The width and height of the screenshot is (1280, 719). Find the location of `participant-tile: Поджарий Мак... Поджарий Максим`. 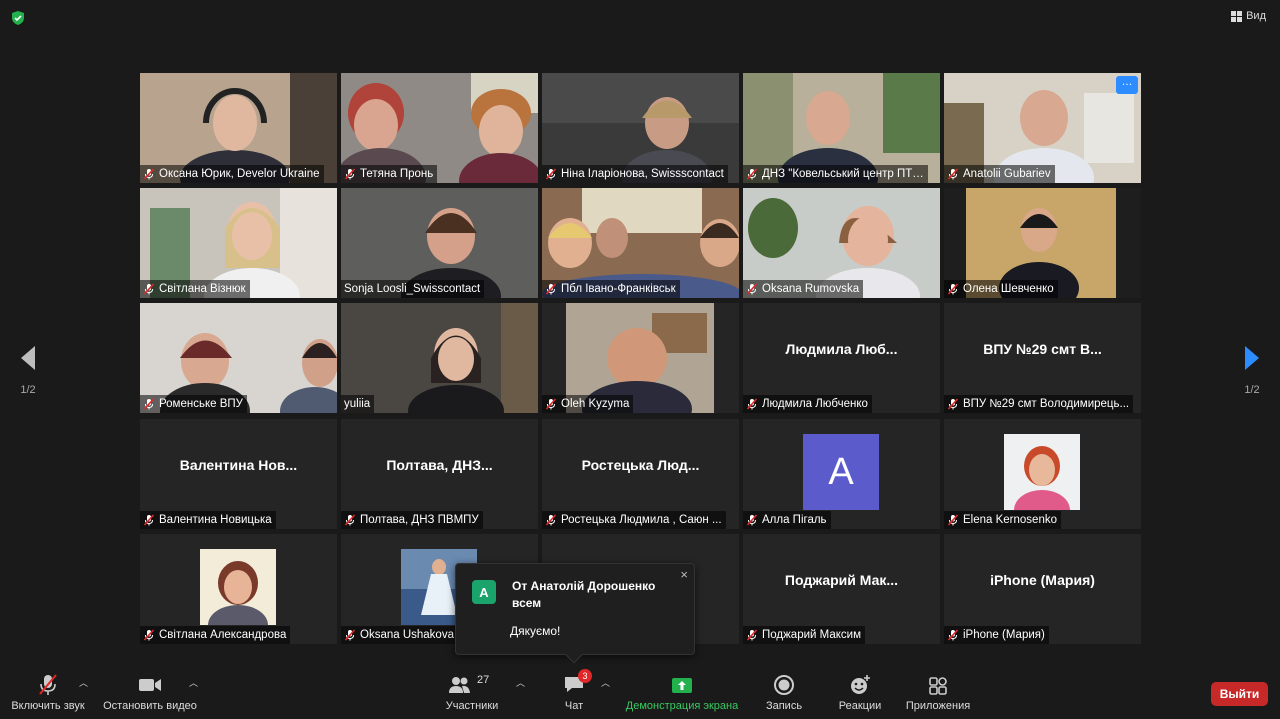

participant-tile: Поджарий Мак... Поджарий Максим is located at coordinates (841, 589).